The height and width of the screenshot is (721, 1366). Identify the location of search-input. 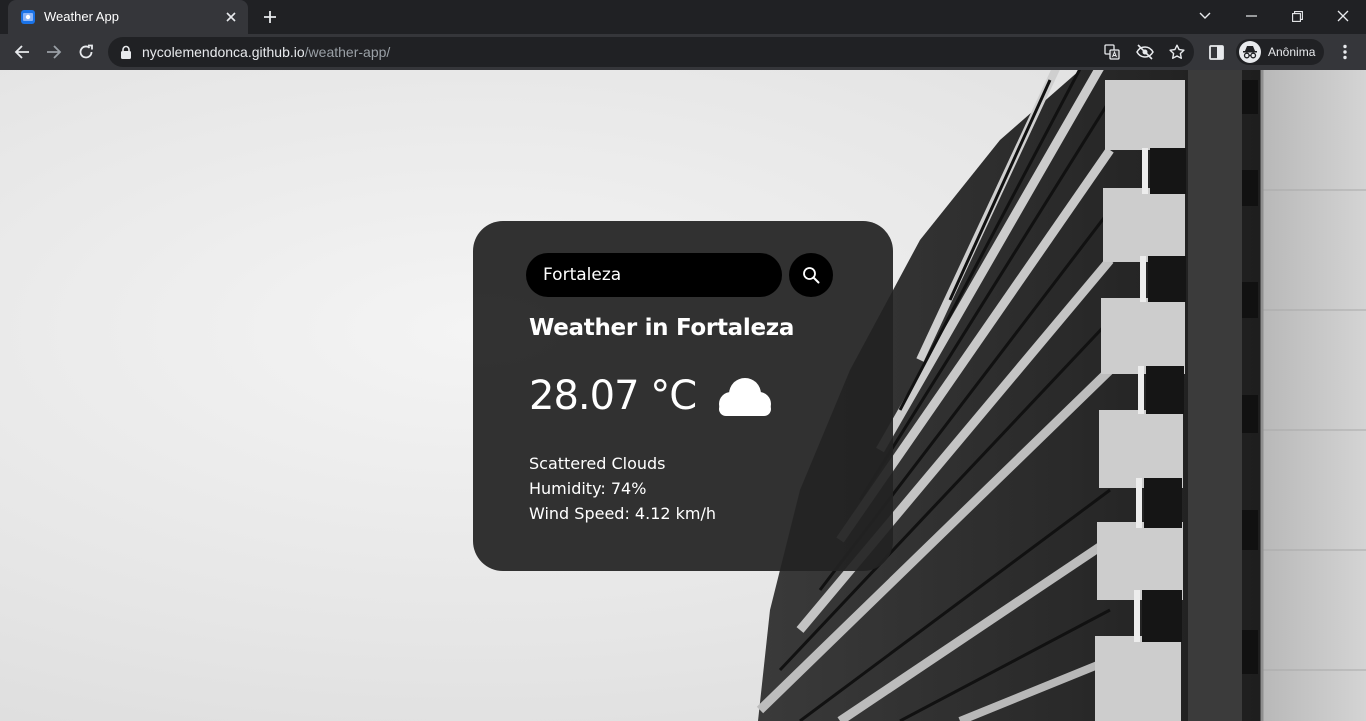
(654, 275).